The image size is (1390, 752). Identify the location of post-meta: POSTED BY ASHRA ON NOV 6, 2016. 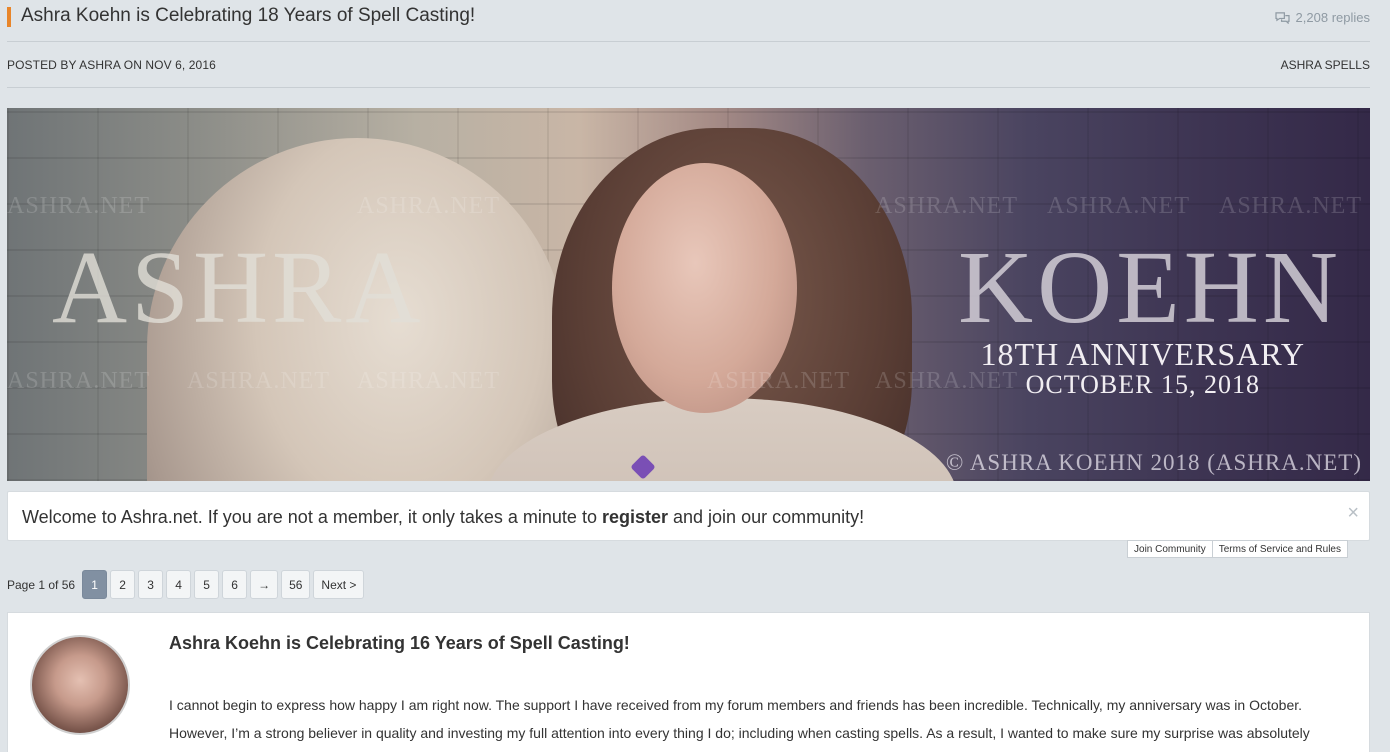
(111, 65).